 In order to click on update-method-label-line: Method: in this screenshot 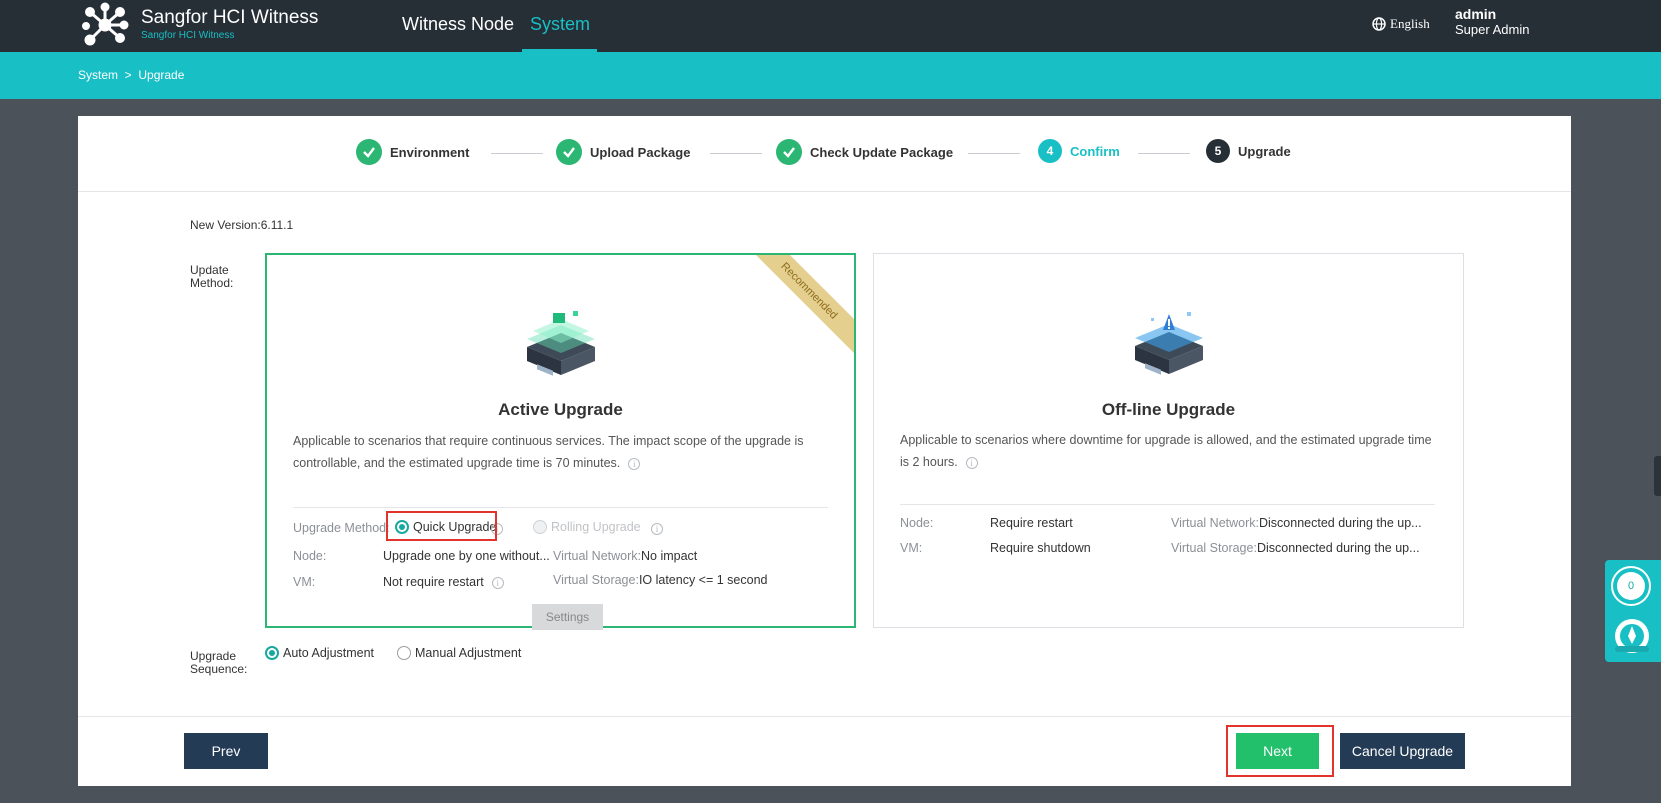, I will do `click(212, 283)`.